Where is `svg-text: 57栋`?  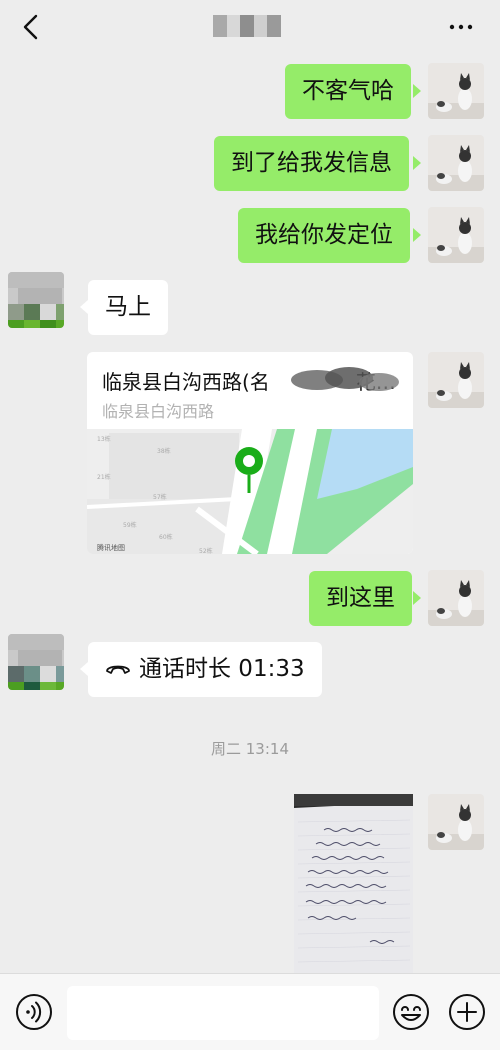
svg-text: 57栋 is located at coordinates (160, 497).